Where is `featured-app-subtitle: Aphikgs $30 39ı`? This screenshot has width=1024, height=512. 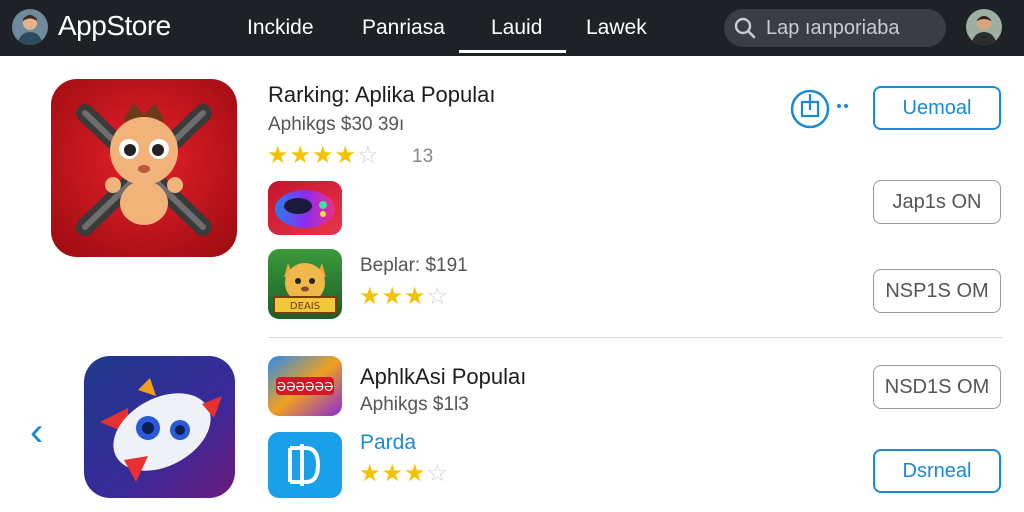 featured-app-subtitle: Aphikgs $30 39ı is located at coordinates (336, 124).